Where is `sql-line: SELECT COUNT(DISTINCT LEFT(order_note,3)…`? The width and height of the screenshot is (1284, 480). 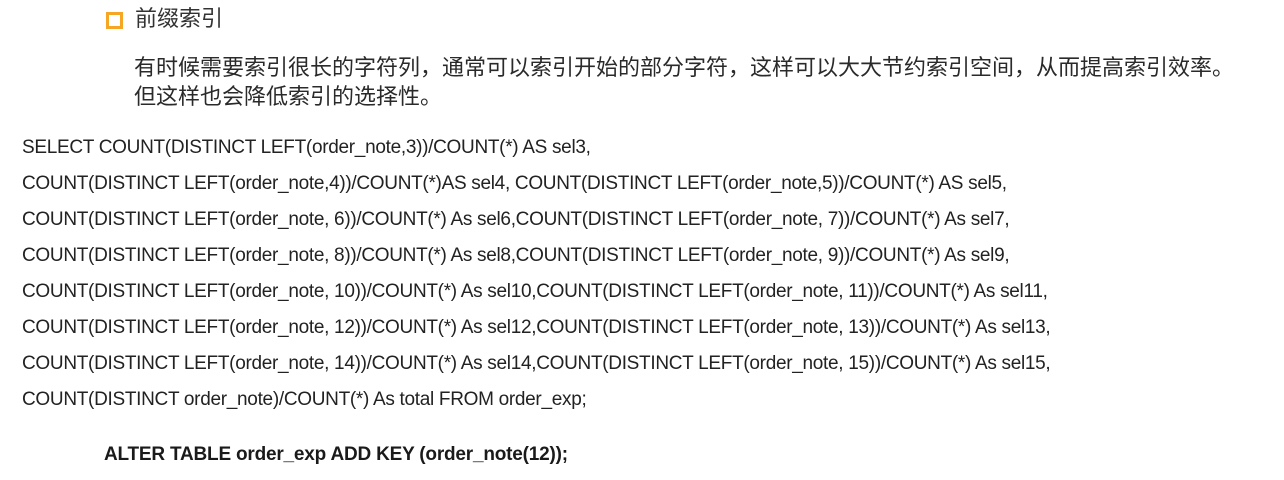
sql-line: SELECT COUNT(DISTINCT LEFT(order_note,3)… is located at coordinates (306, 147).